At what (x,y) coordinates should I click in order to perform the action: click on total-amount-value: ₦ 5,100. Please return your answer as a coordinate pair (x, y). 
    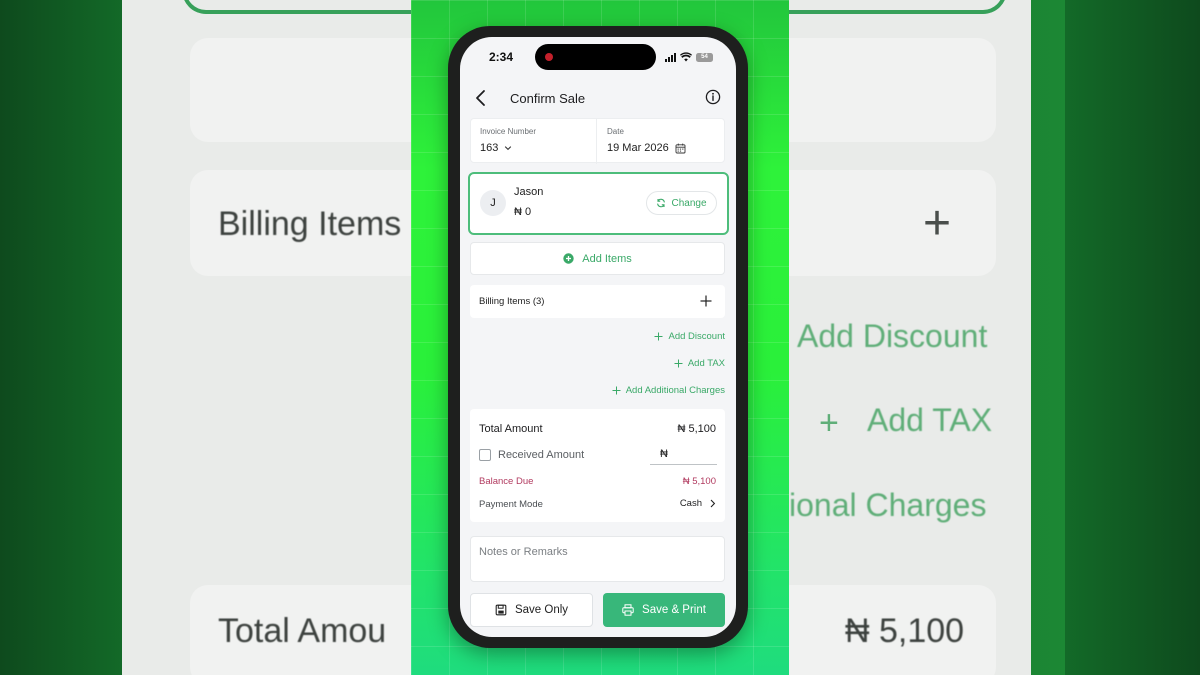
    Looking at the image, I should click on (696, 429).